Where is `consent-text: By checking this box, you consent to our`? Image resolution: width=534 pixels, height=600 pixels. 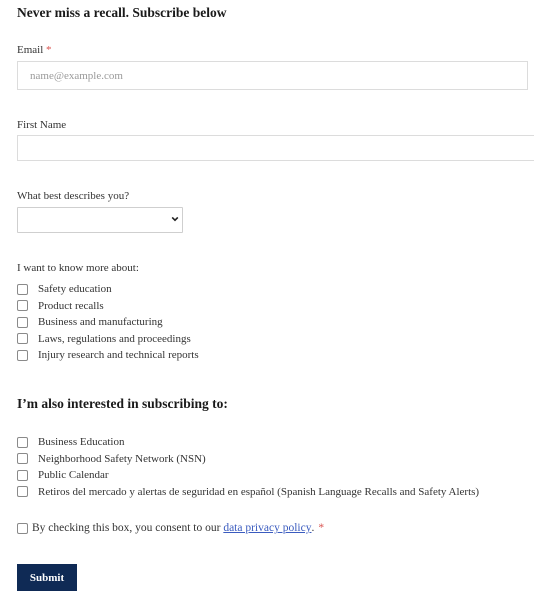
consent-text: By checking this box, you consent to our is located at coordinates (128, 528).